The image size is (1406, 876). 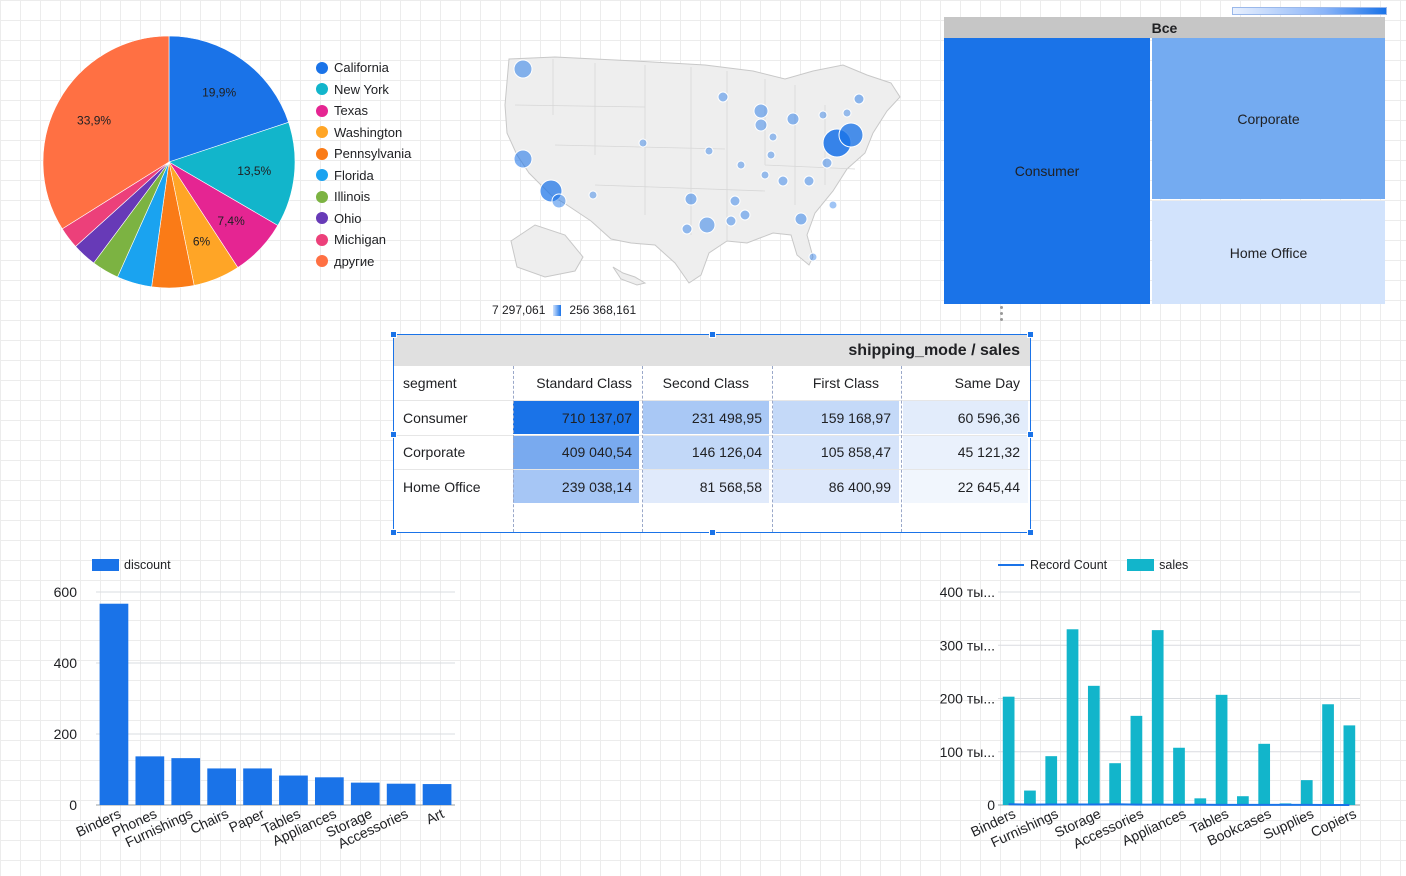 I want to click on pie-chart: 19,9% 13,5% 7,4% 6% 33,9%, so click(x=170, y=165).